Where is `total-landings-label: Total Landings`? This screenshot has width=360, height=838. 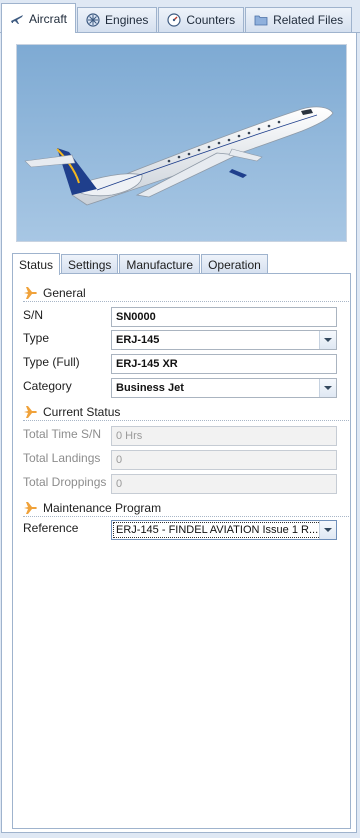 total-landings-label: Total Landings is located at coordinates (62, 458).